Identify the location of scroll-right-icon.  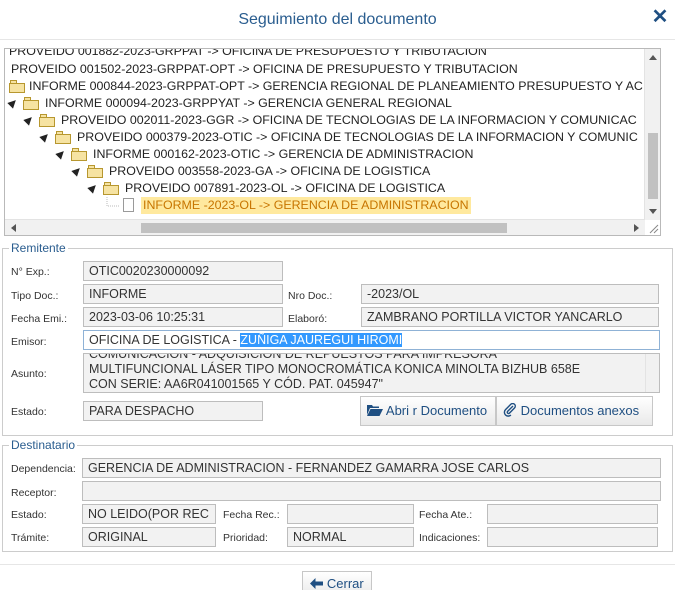
(636, 228).